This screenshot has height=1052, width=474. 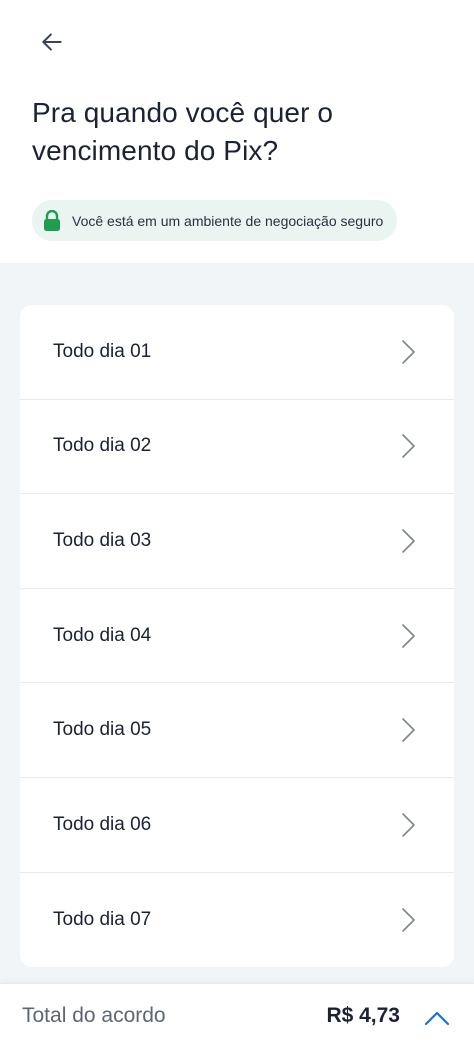 I want to click on due-option-label: Todo dia 02, so click(x=102, y=446).